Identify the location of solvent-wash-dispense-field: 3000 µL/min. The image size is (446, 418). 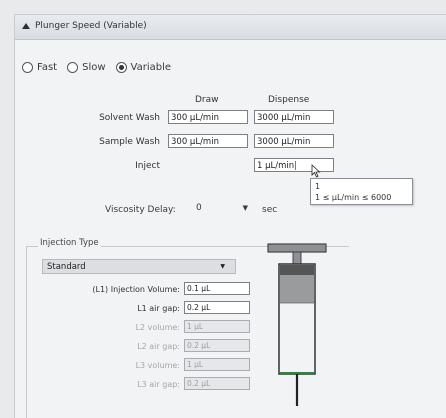
(294, 117).